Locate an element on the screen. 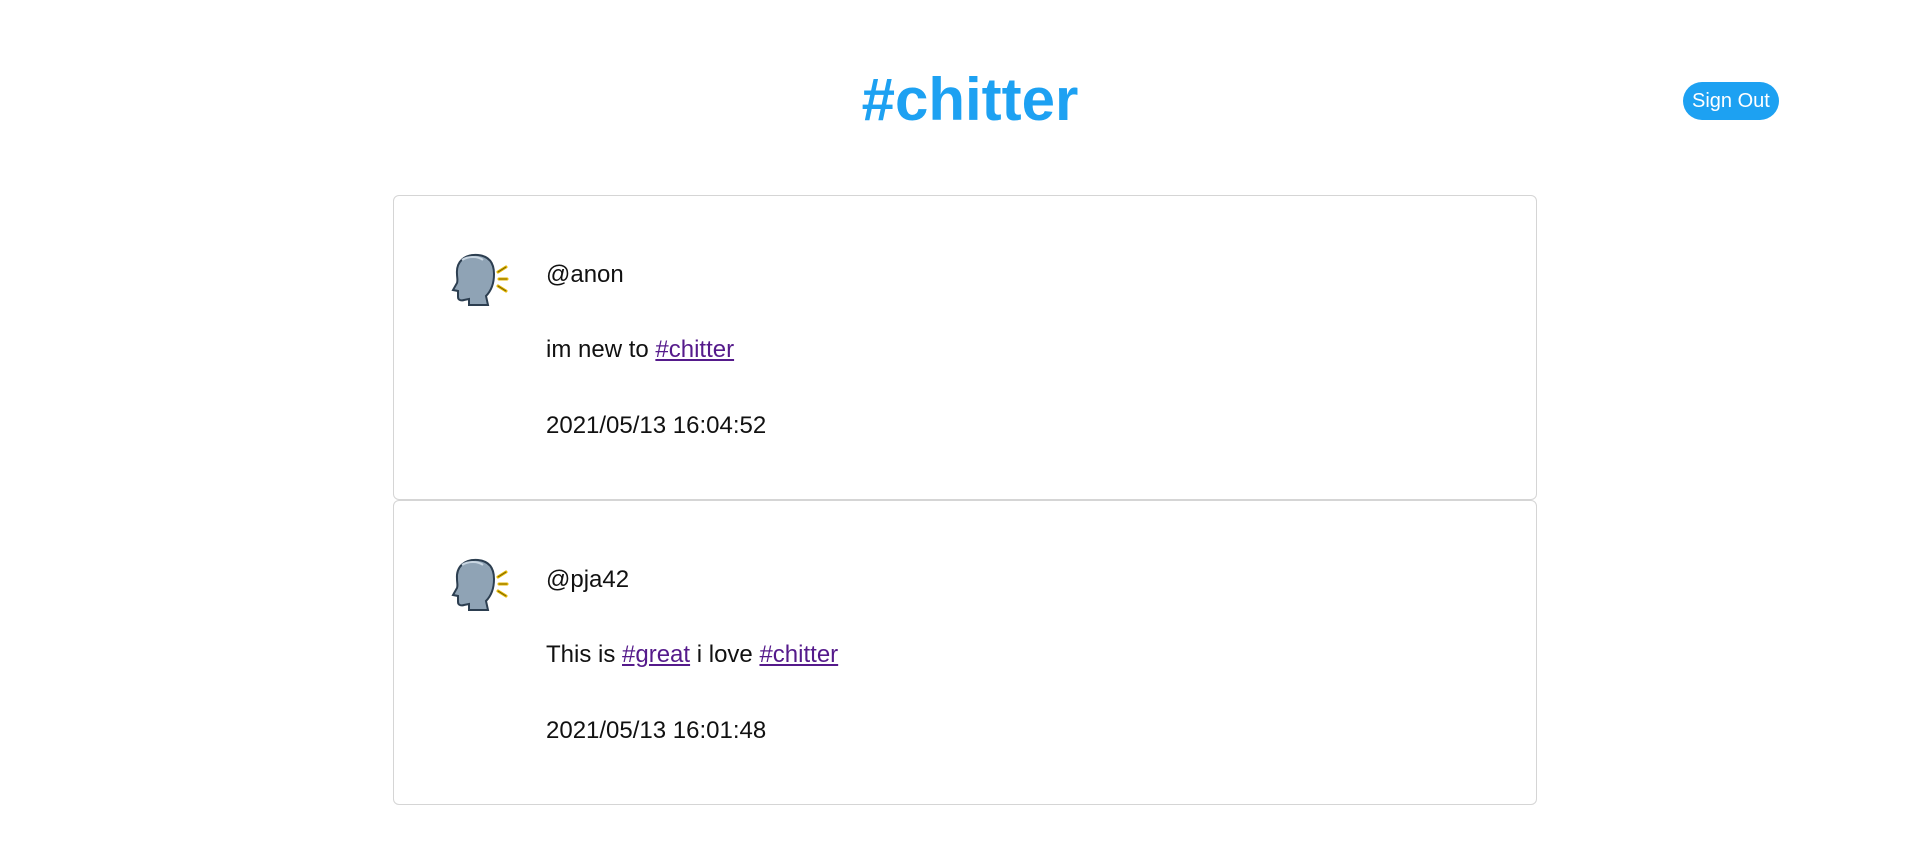 This screenshot has height=860, width=1920. site-title-text: #chitter is located at coordinates (970, 99).